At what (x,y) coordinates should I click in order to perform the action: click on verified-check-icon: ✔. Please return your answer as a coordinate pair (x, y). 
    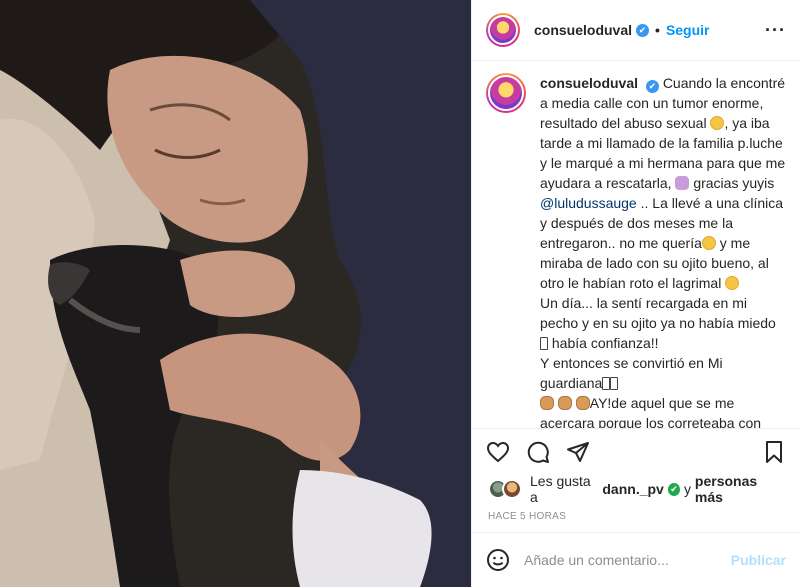
    Looking at the image, I should click on (674, 489).